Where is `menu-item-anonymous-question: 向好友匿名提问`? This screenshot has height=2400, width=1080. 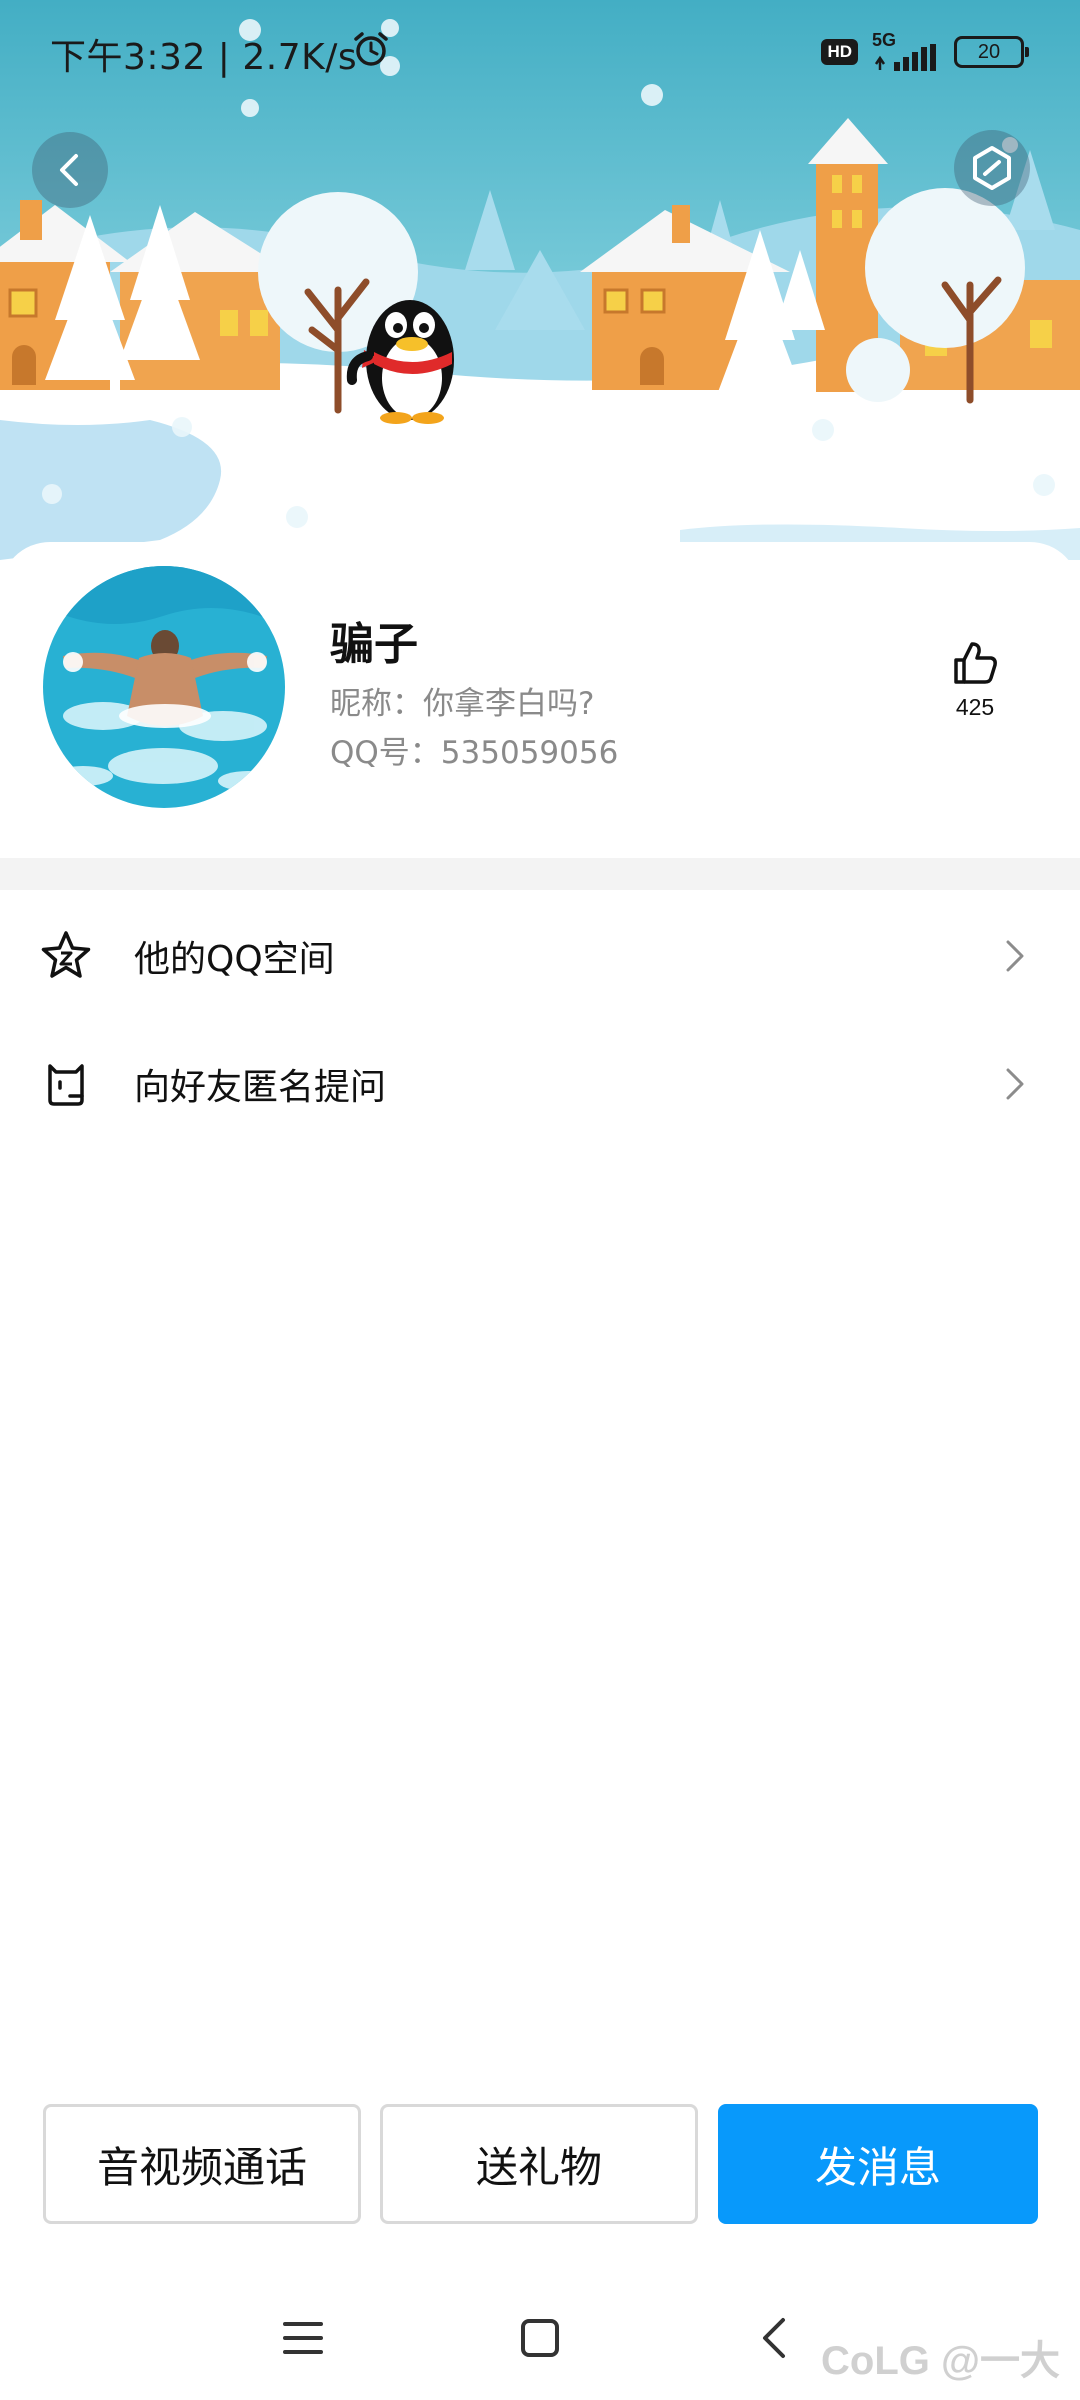
menu-item-anonymous-question: 向好友匿名提问 is located at coordinates (540, 1084).